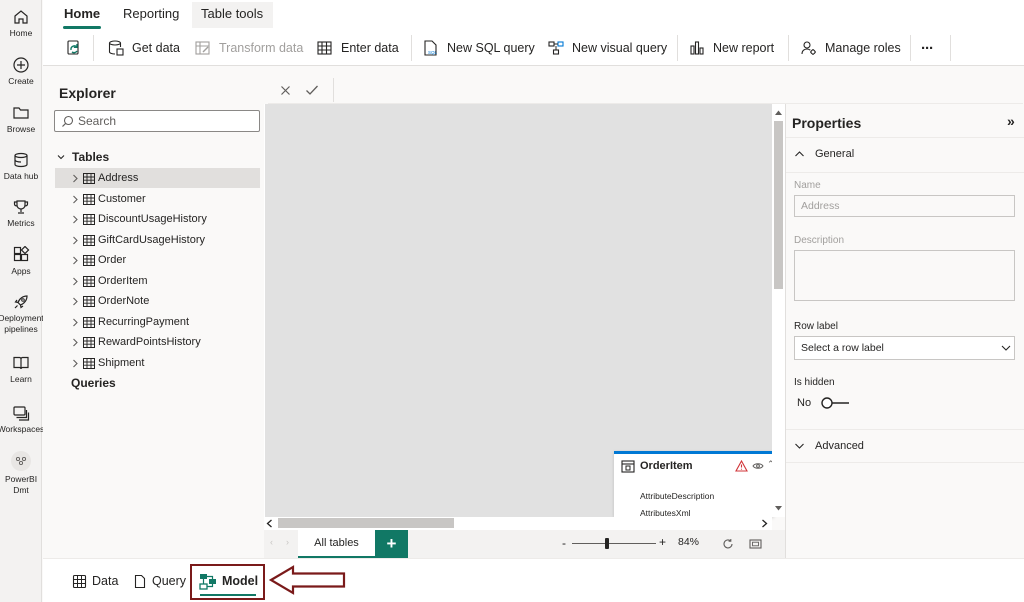 This screenshot has width=1024, height=602. I want to click on advanced-section-header: Advanced, so click(829, 446).